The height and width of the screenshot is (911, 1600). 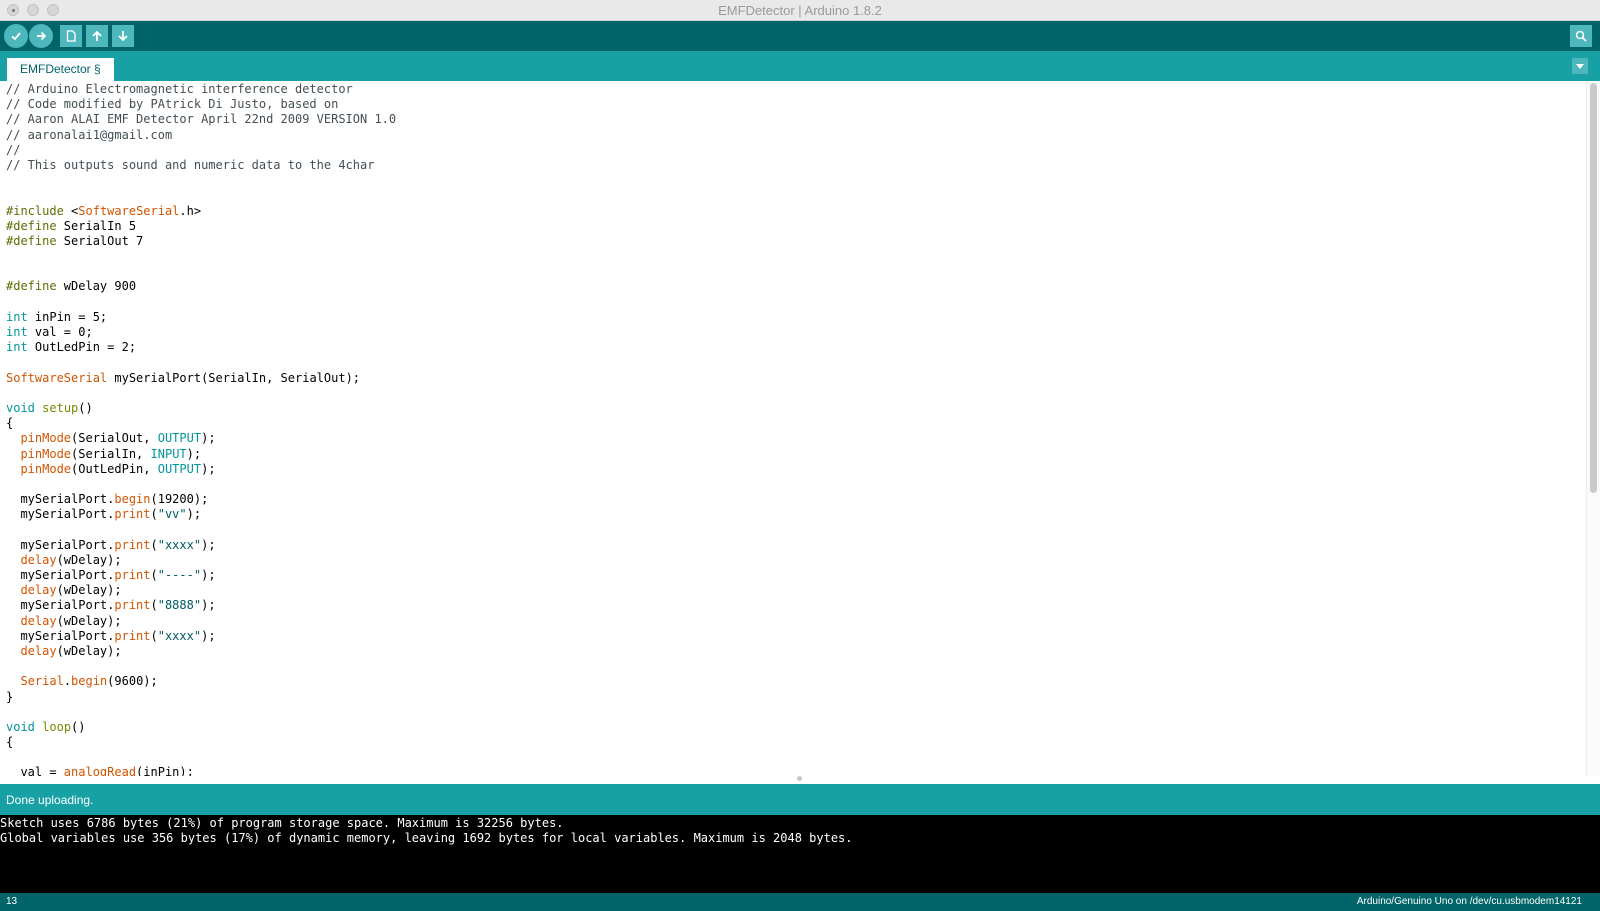 What do you see at coordinates (201, 317) in the screenshot?
I see `code-line: int inPin = 5;` at bounding box center [201, 317].